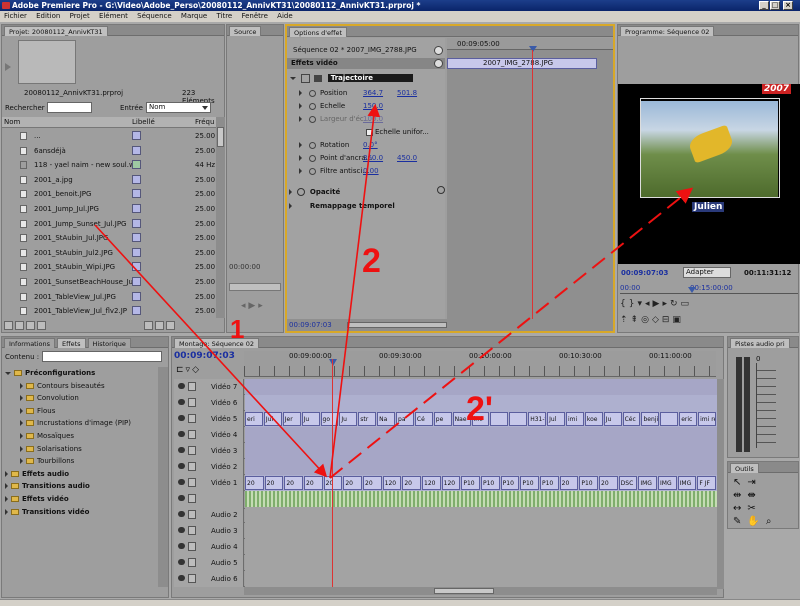 The height and width of the screenshot is (606, 800). Describe the element at coordinates (237, 329) in the screenshot. I see `annotation-label-1: 1` at that location.